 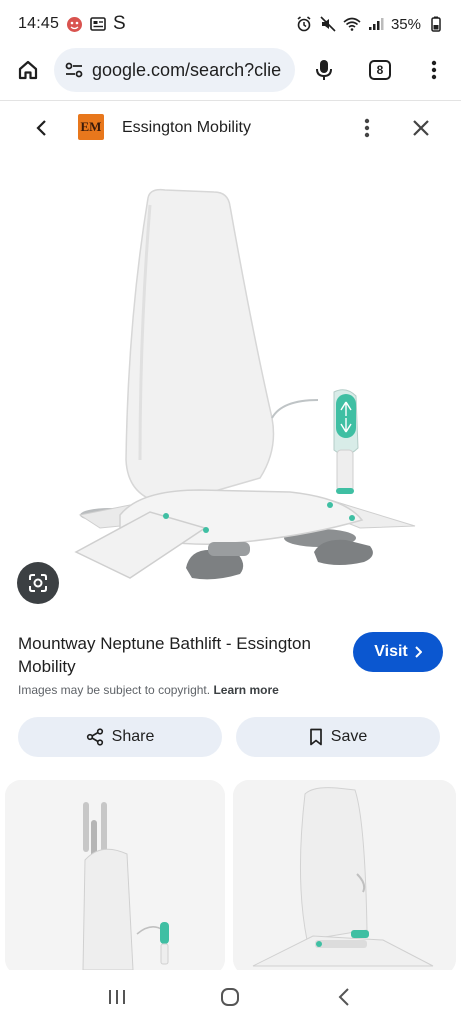 I want to click on site-settings-icon, so click(x=74, y=70).